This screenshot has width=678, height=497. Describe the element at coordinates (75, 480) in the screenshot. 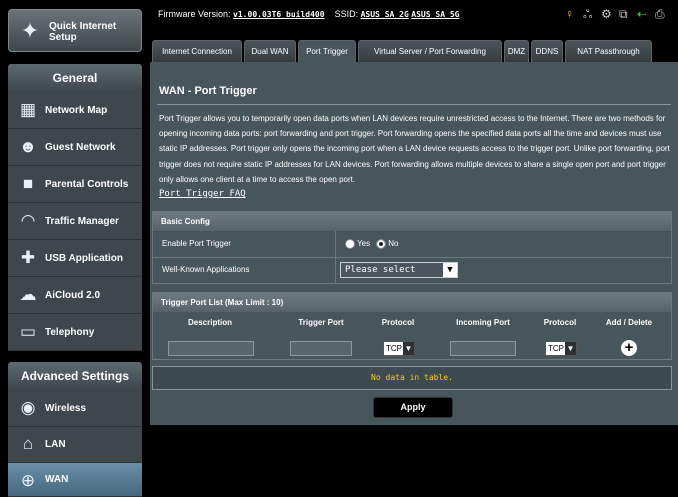

I see `sidebar-item-wan: ⊕ WAN` at that location.